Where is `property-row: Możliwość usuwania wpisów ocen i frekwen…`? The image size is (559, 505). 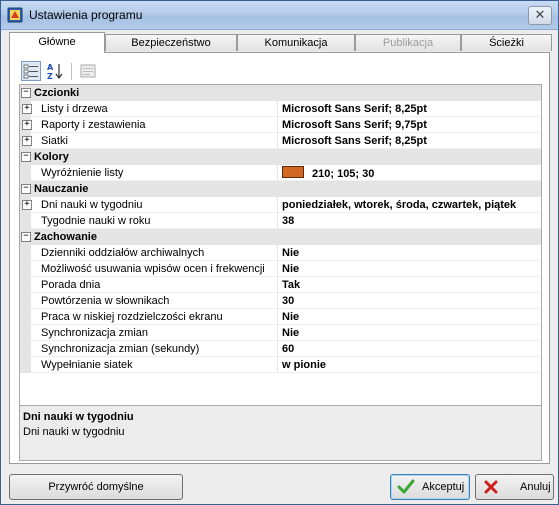
property-row: Możliwość usuwania wpisów ocen i frekwen… is located at coordinates (280, 269).